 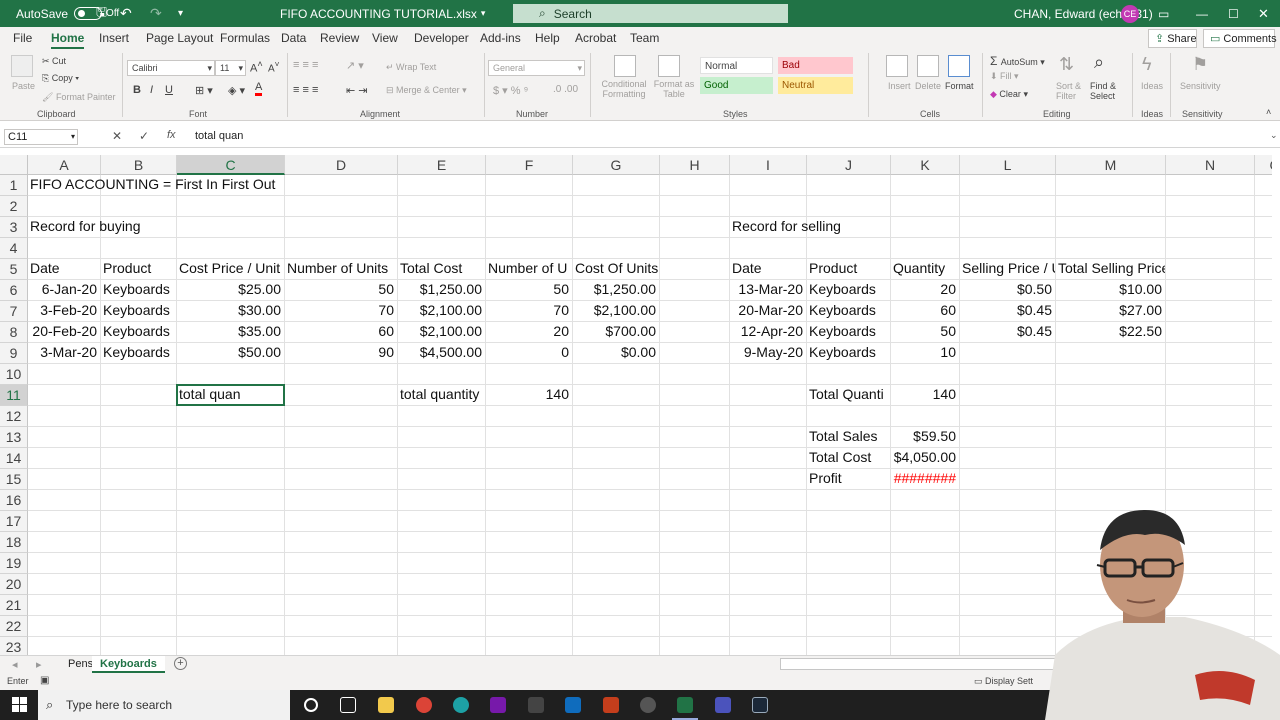 I want to click on format-as-table-button: Format as Table, so click(x=674, y=89).